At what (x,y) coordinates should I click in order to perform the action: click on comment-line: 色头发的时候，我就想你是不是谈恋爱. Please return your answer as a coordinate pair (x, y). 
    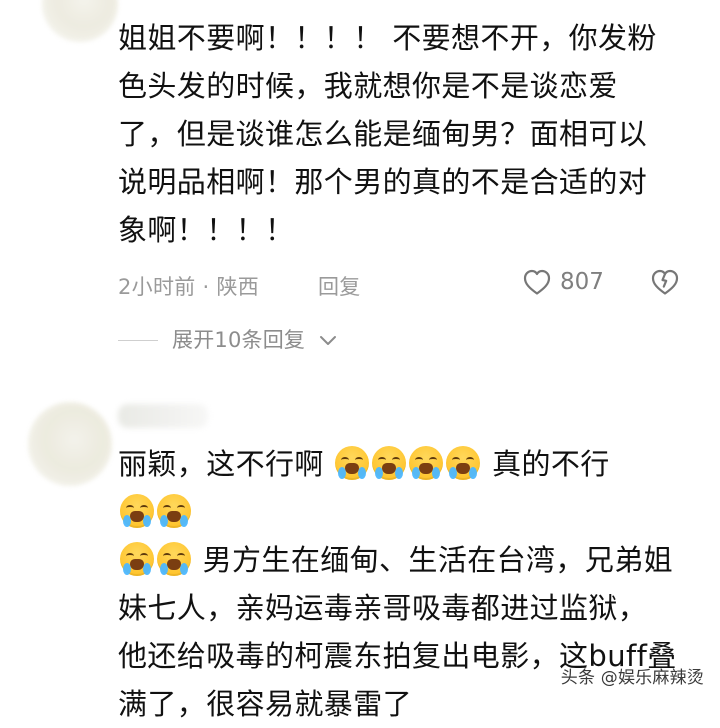
    Looking at the image, I should click on (368, 86).